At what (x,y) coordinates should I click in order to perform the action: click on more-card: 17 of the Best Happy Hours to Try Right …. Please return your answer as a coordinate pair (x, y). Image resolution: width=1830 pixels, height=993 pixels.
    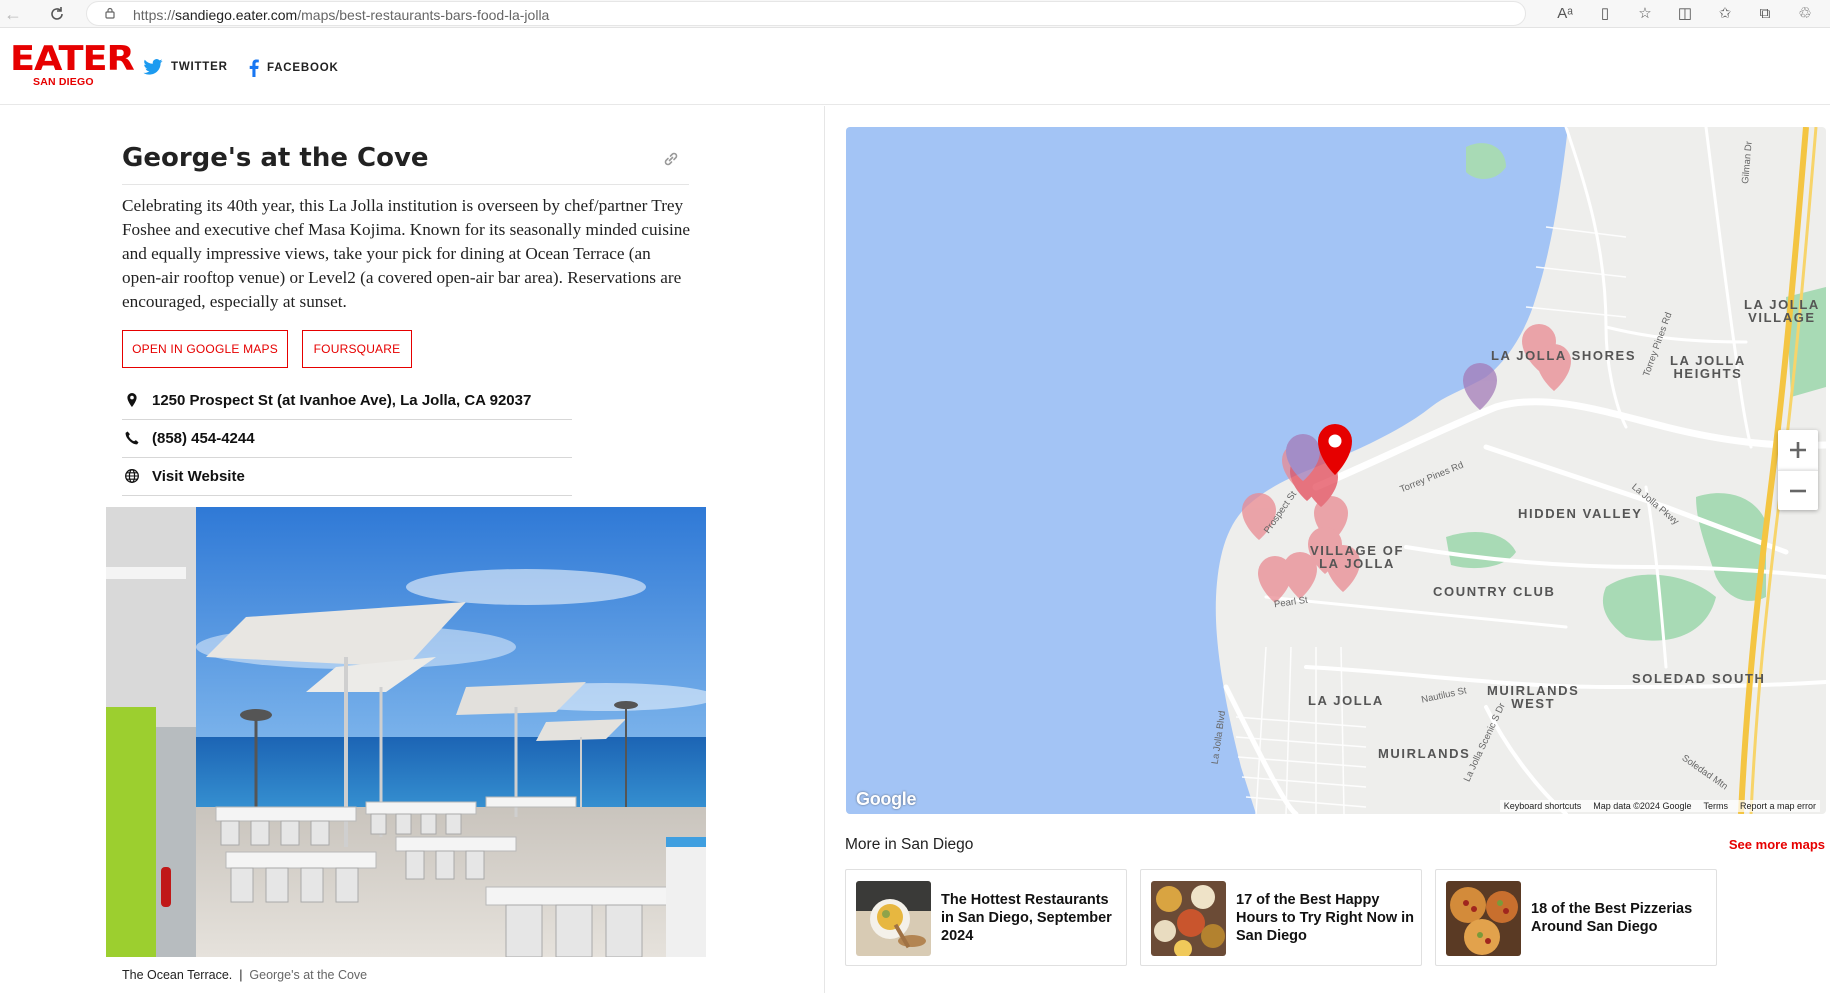
    Looking at the image, I should click on (1281, 917).